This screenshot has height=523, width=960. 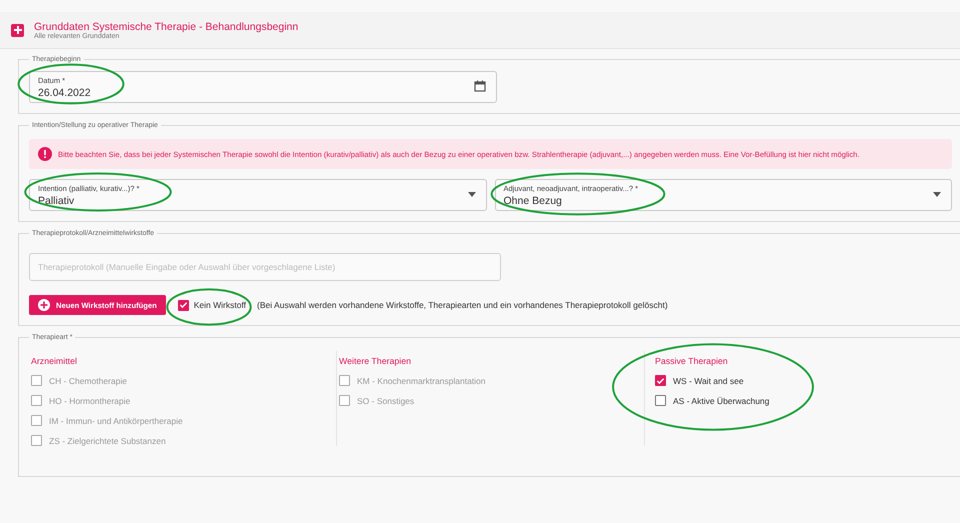 I want to click on checkbox-label: AS - Aktive Überwachung, so click(x=721, y=401).